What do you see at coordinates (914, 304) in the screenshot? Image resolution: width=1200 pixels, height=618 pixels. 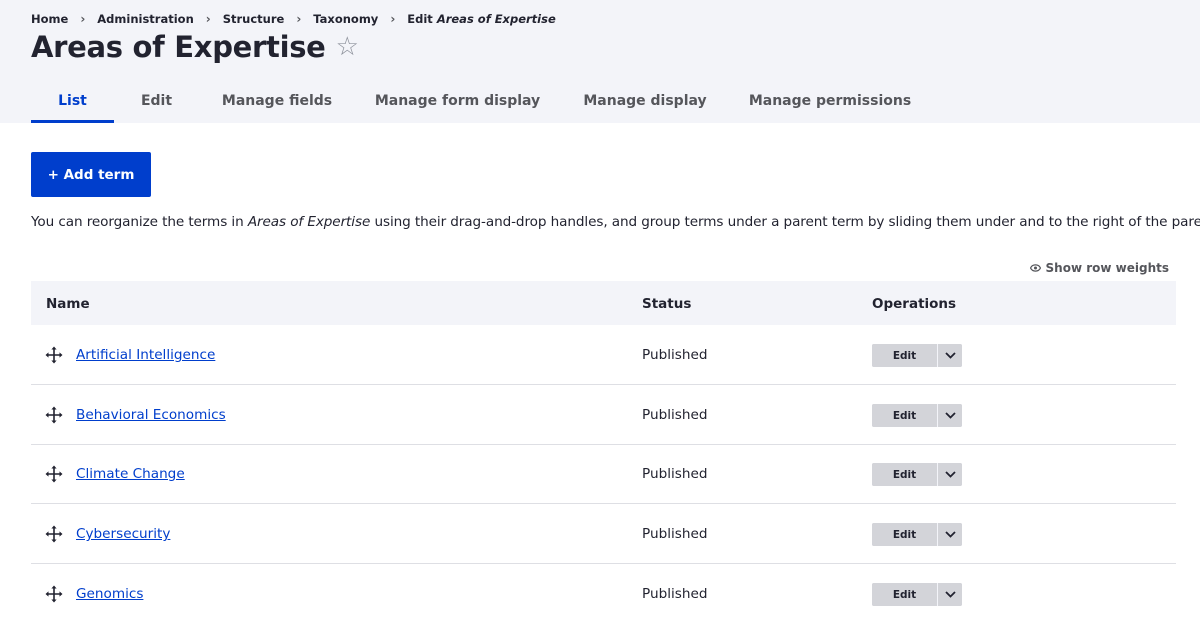 I see `column-header-operations: Operations` at bounding box center [914, 304].